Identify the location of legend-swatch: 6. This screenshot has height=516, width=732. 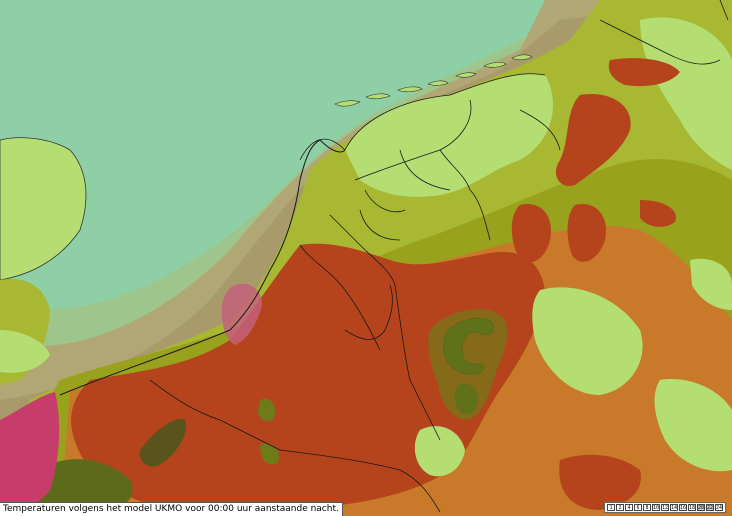
(638, 507).